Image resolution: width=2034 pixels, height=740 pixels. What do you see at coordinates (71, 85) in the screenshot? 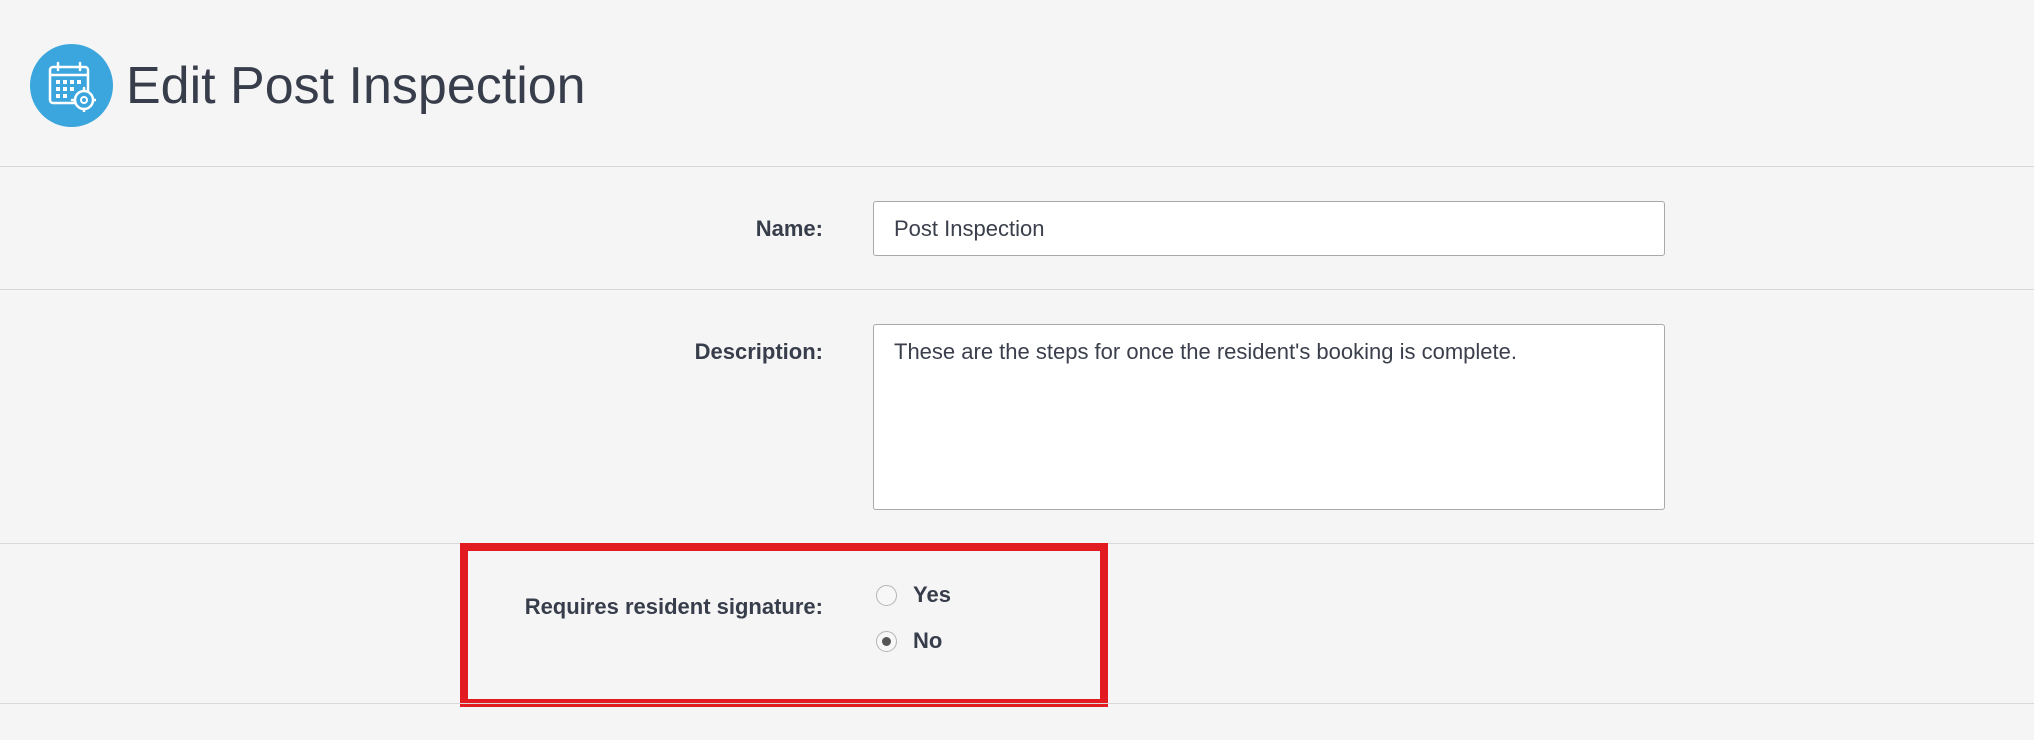
I see `calendar-gear-icon` at bounding box center [71, 85].